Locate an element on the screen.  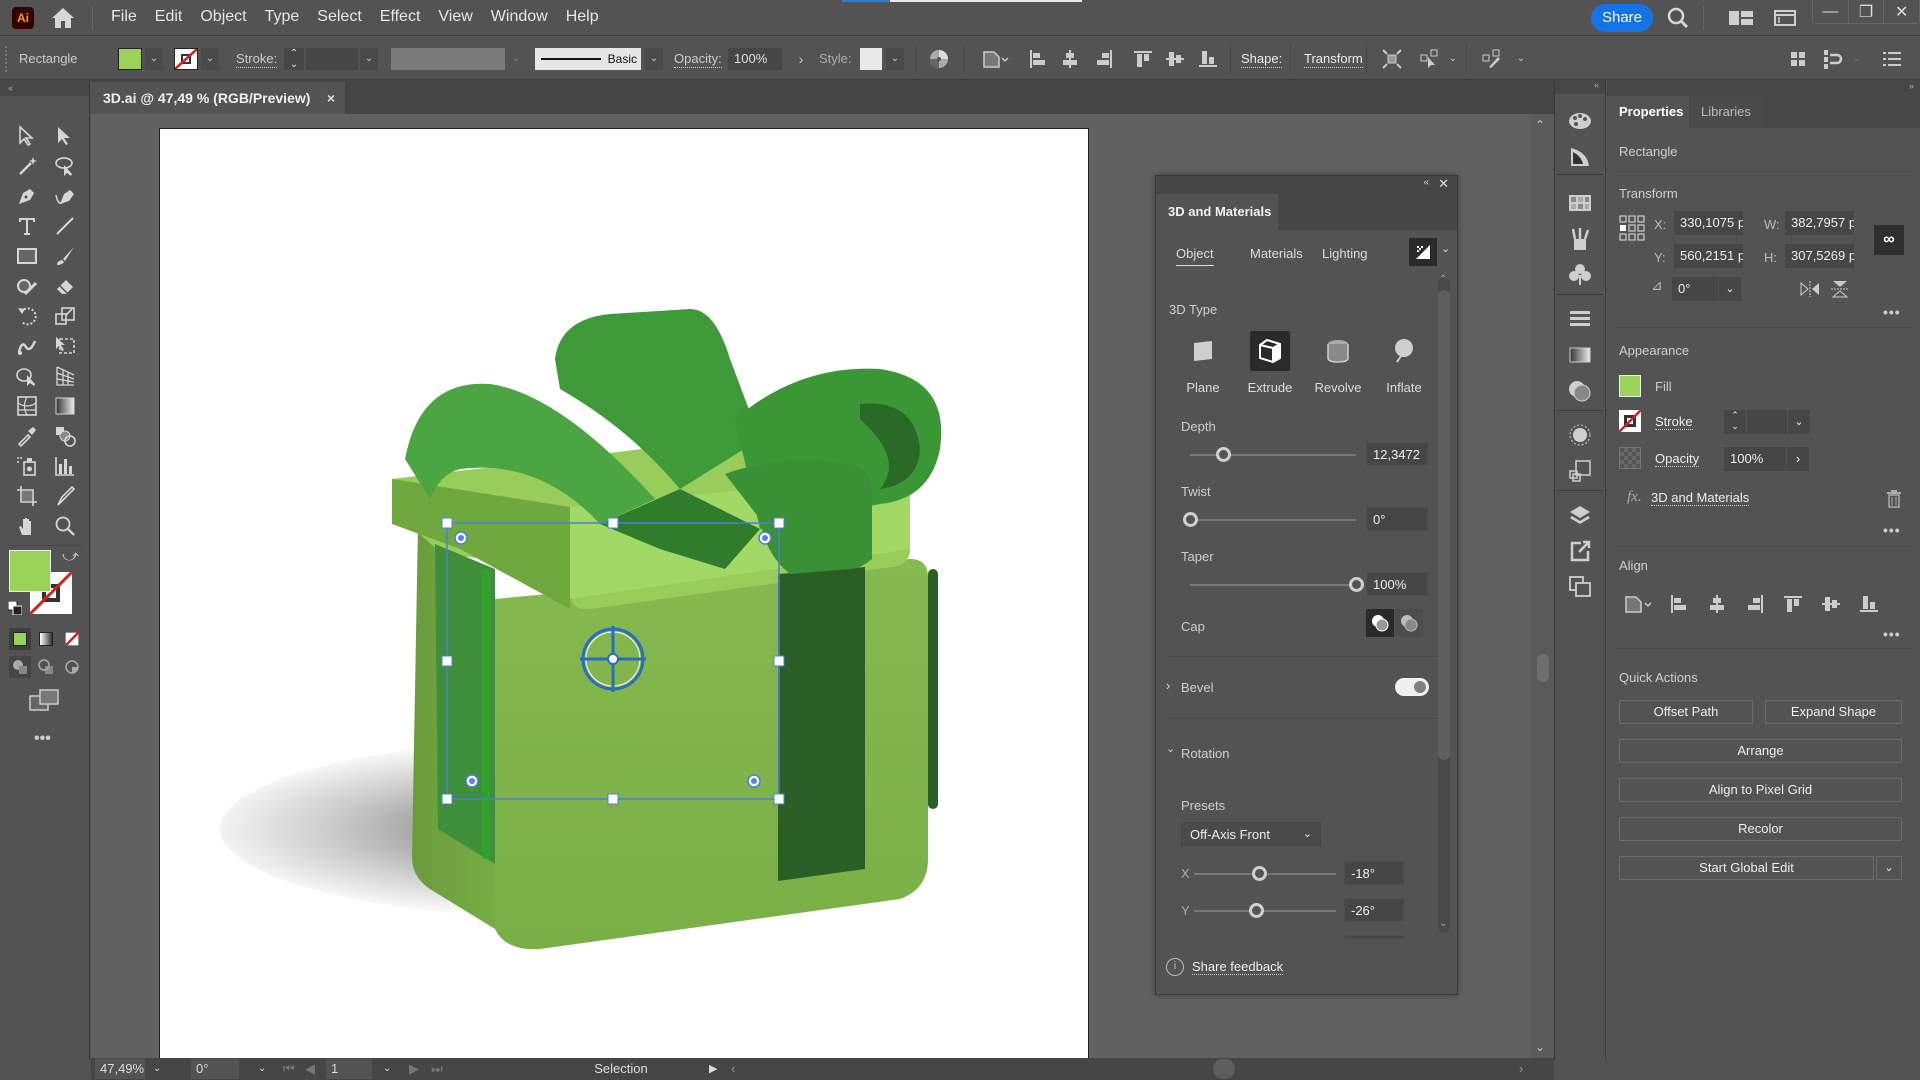
share-button: Share is located at coordinates (1622, 18).